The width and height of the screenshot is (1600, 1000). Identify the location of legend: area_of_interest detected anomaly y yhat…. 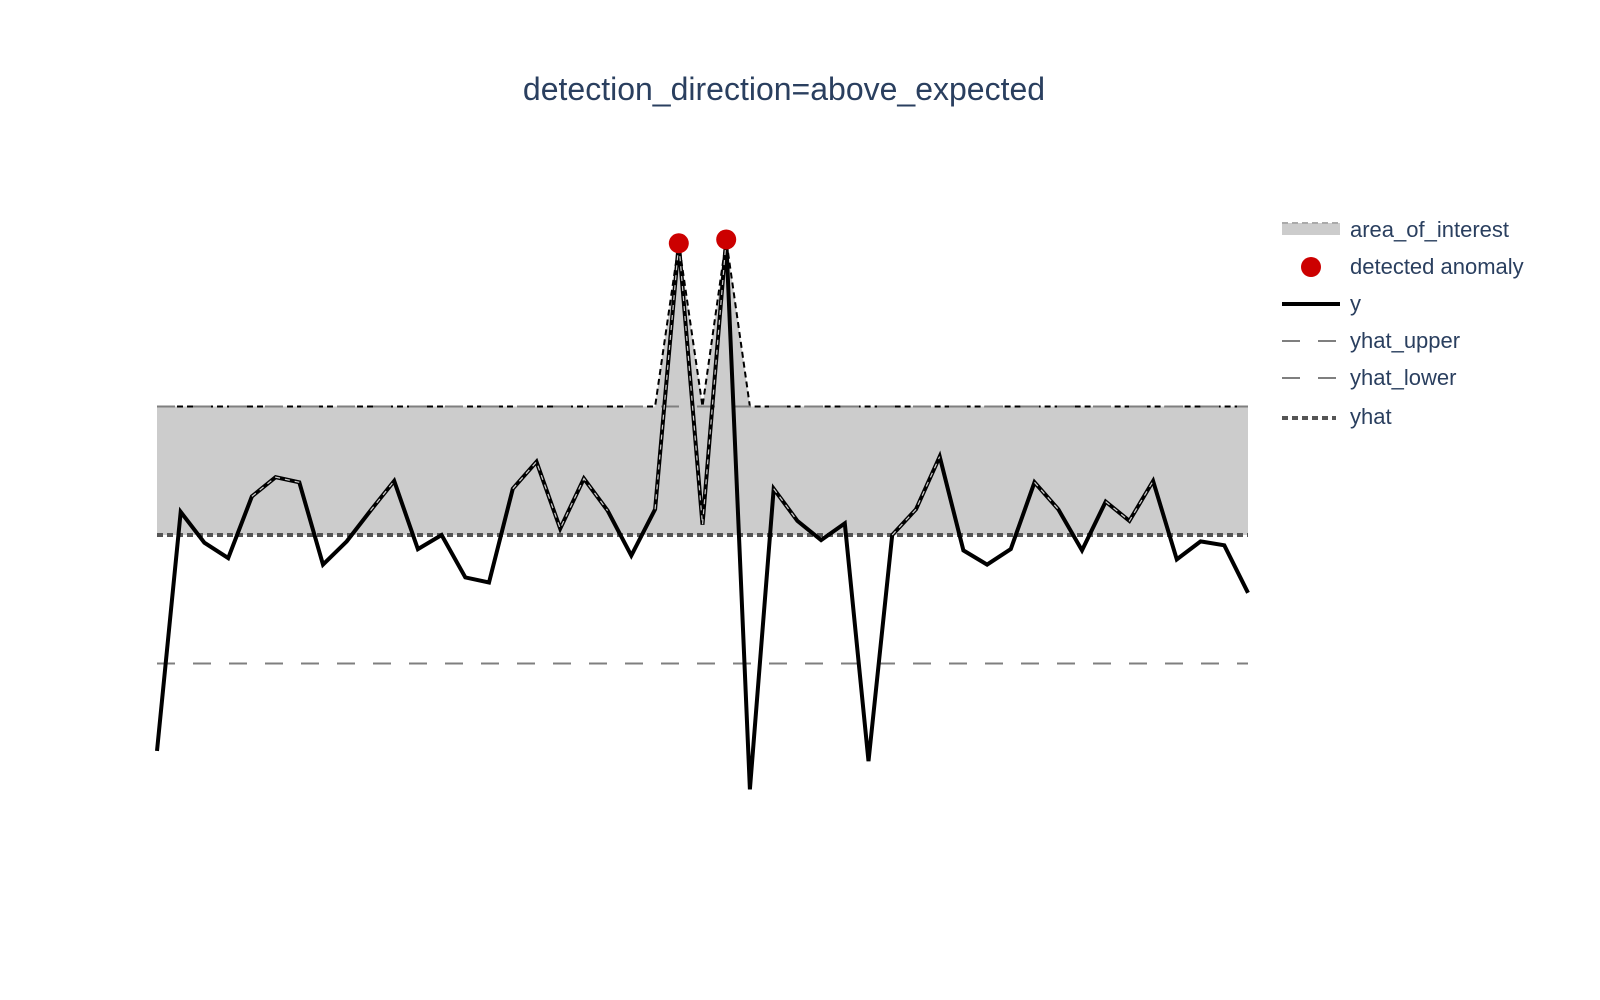
(1403, 323).